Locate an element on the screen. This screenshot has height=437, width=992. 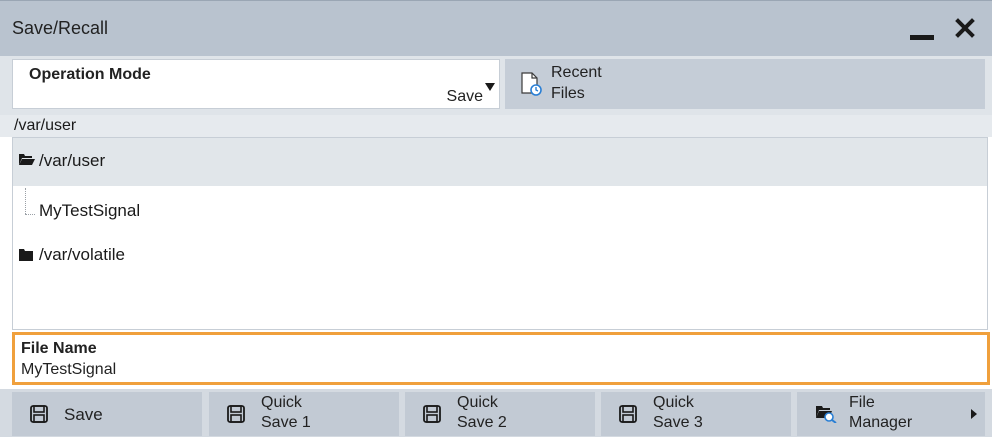
operation-mode-select: Operation Mode Save is located at coordinates (256, 84).